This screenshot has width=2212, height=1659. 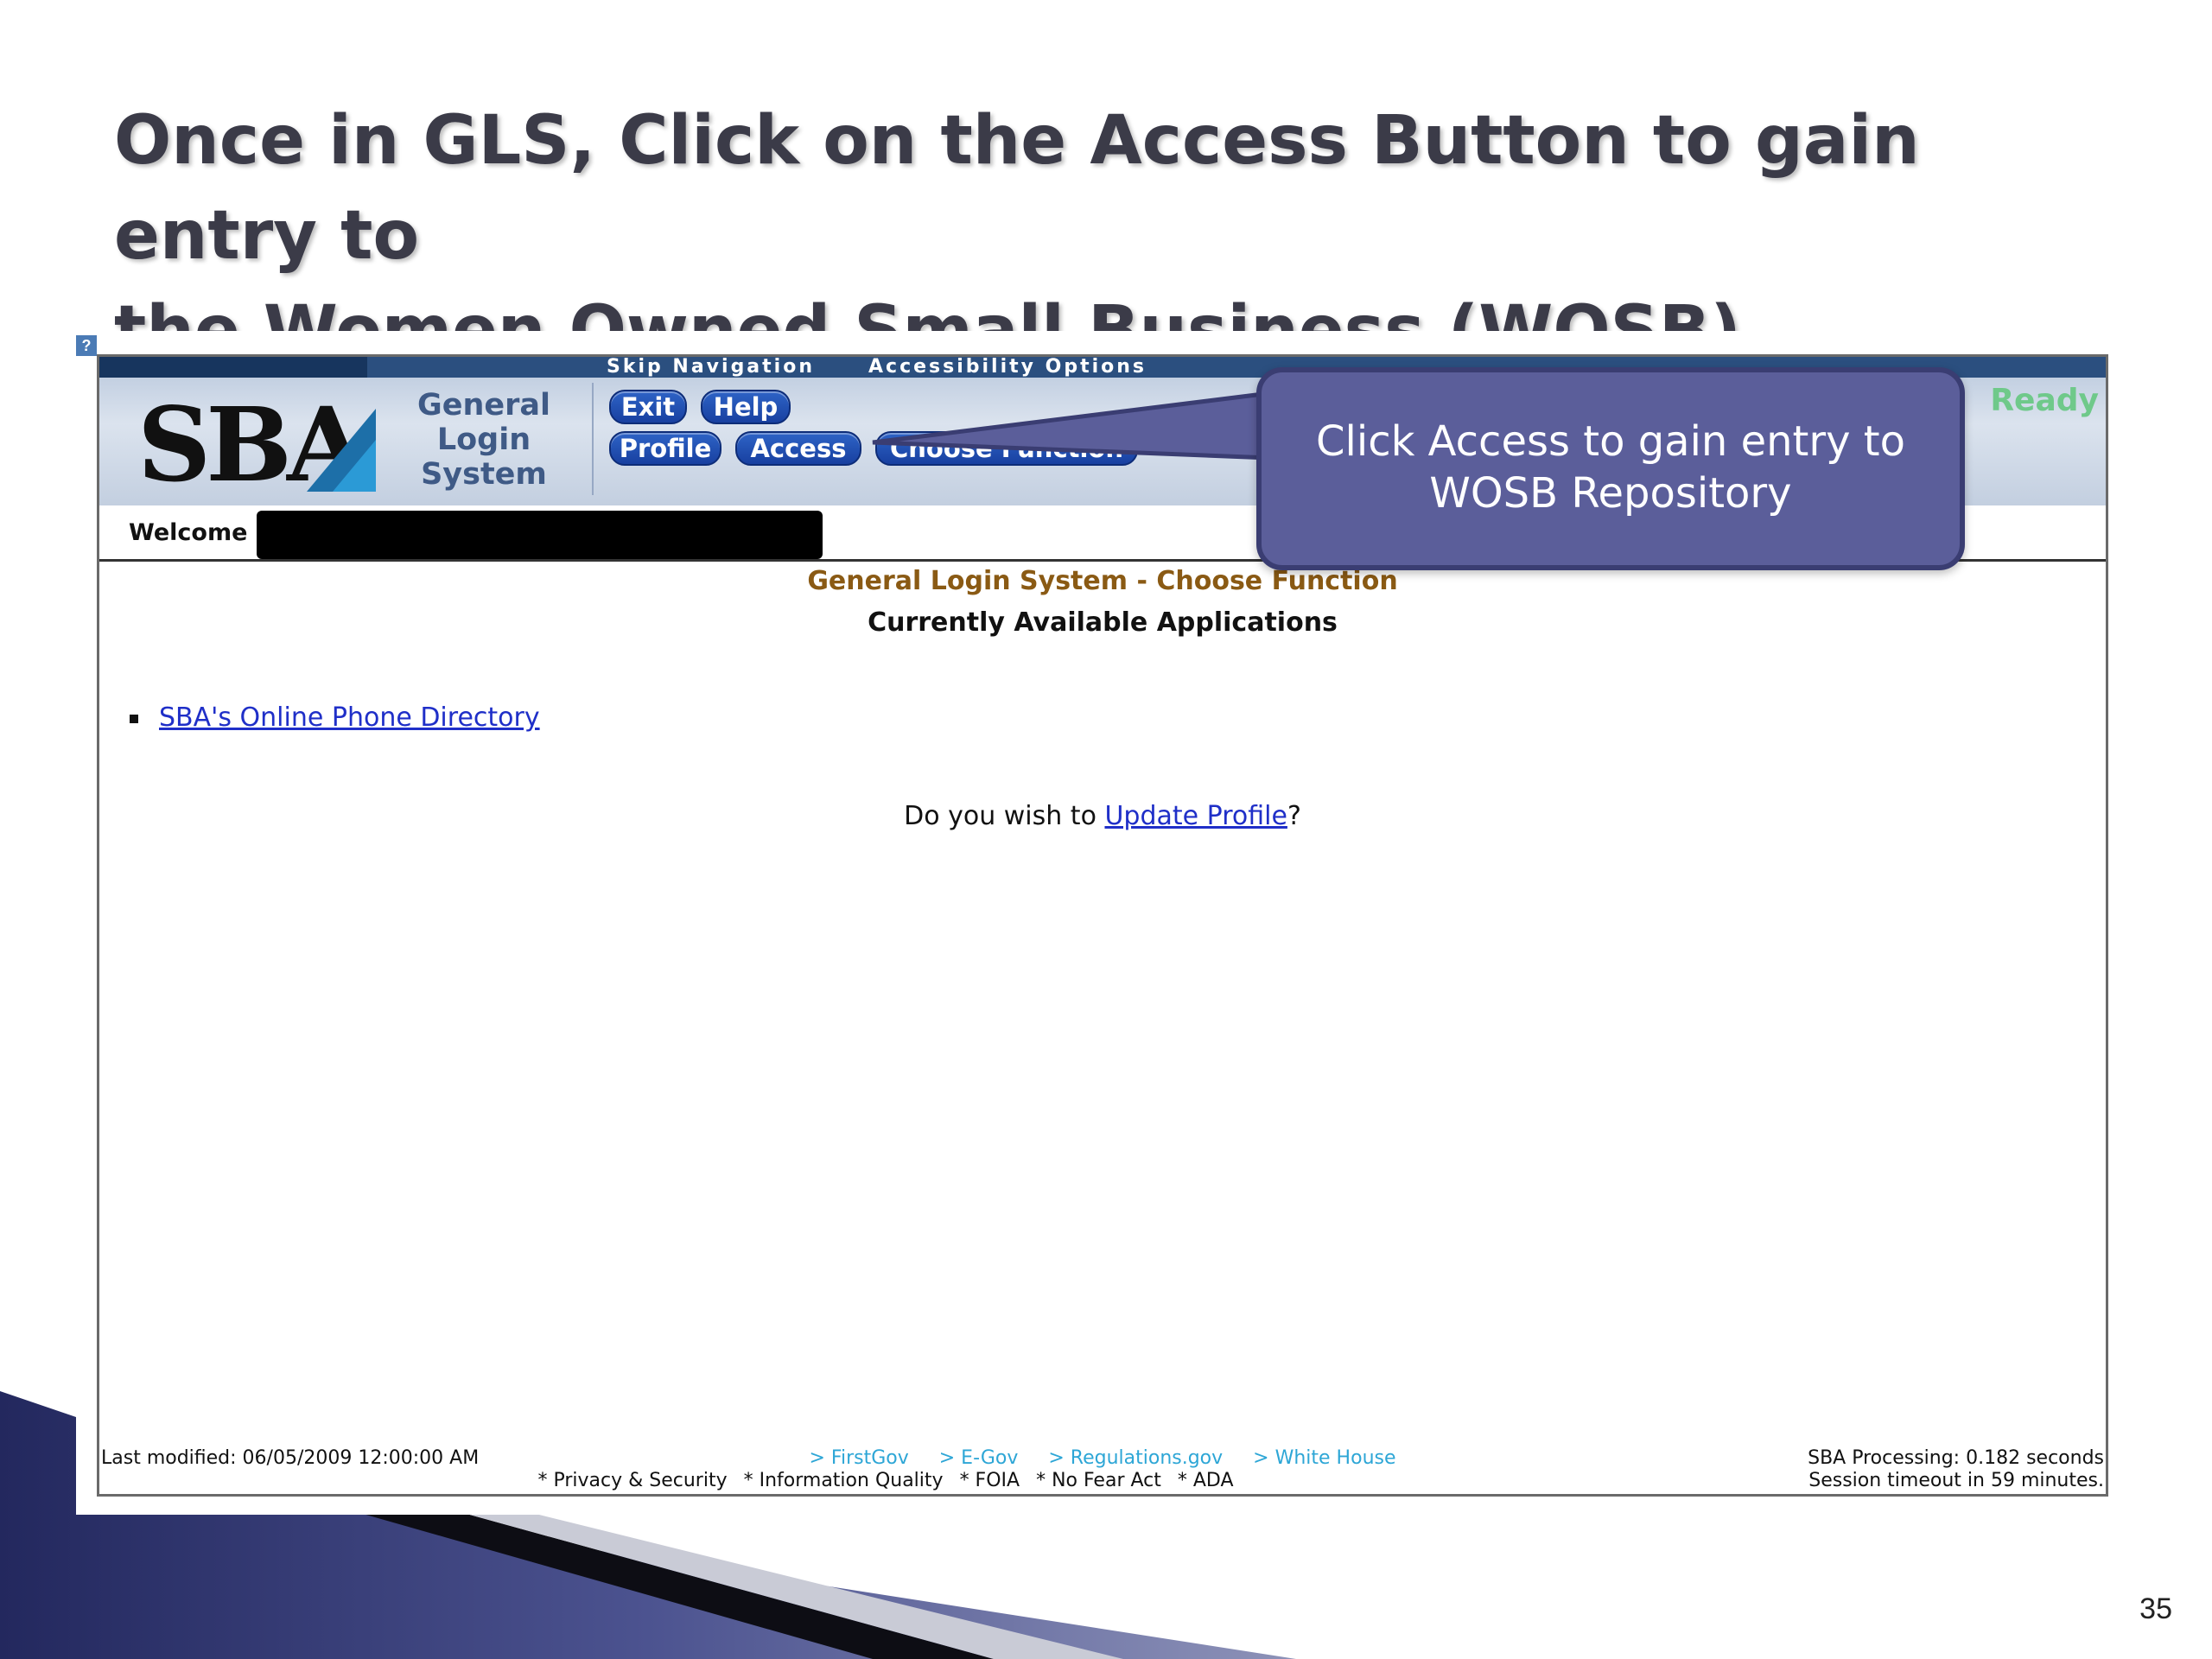 I want to click on page-heading: General Login System - Choose Function, so click(x=1102, y=581).